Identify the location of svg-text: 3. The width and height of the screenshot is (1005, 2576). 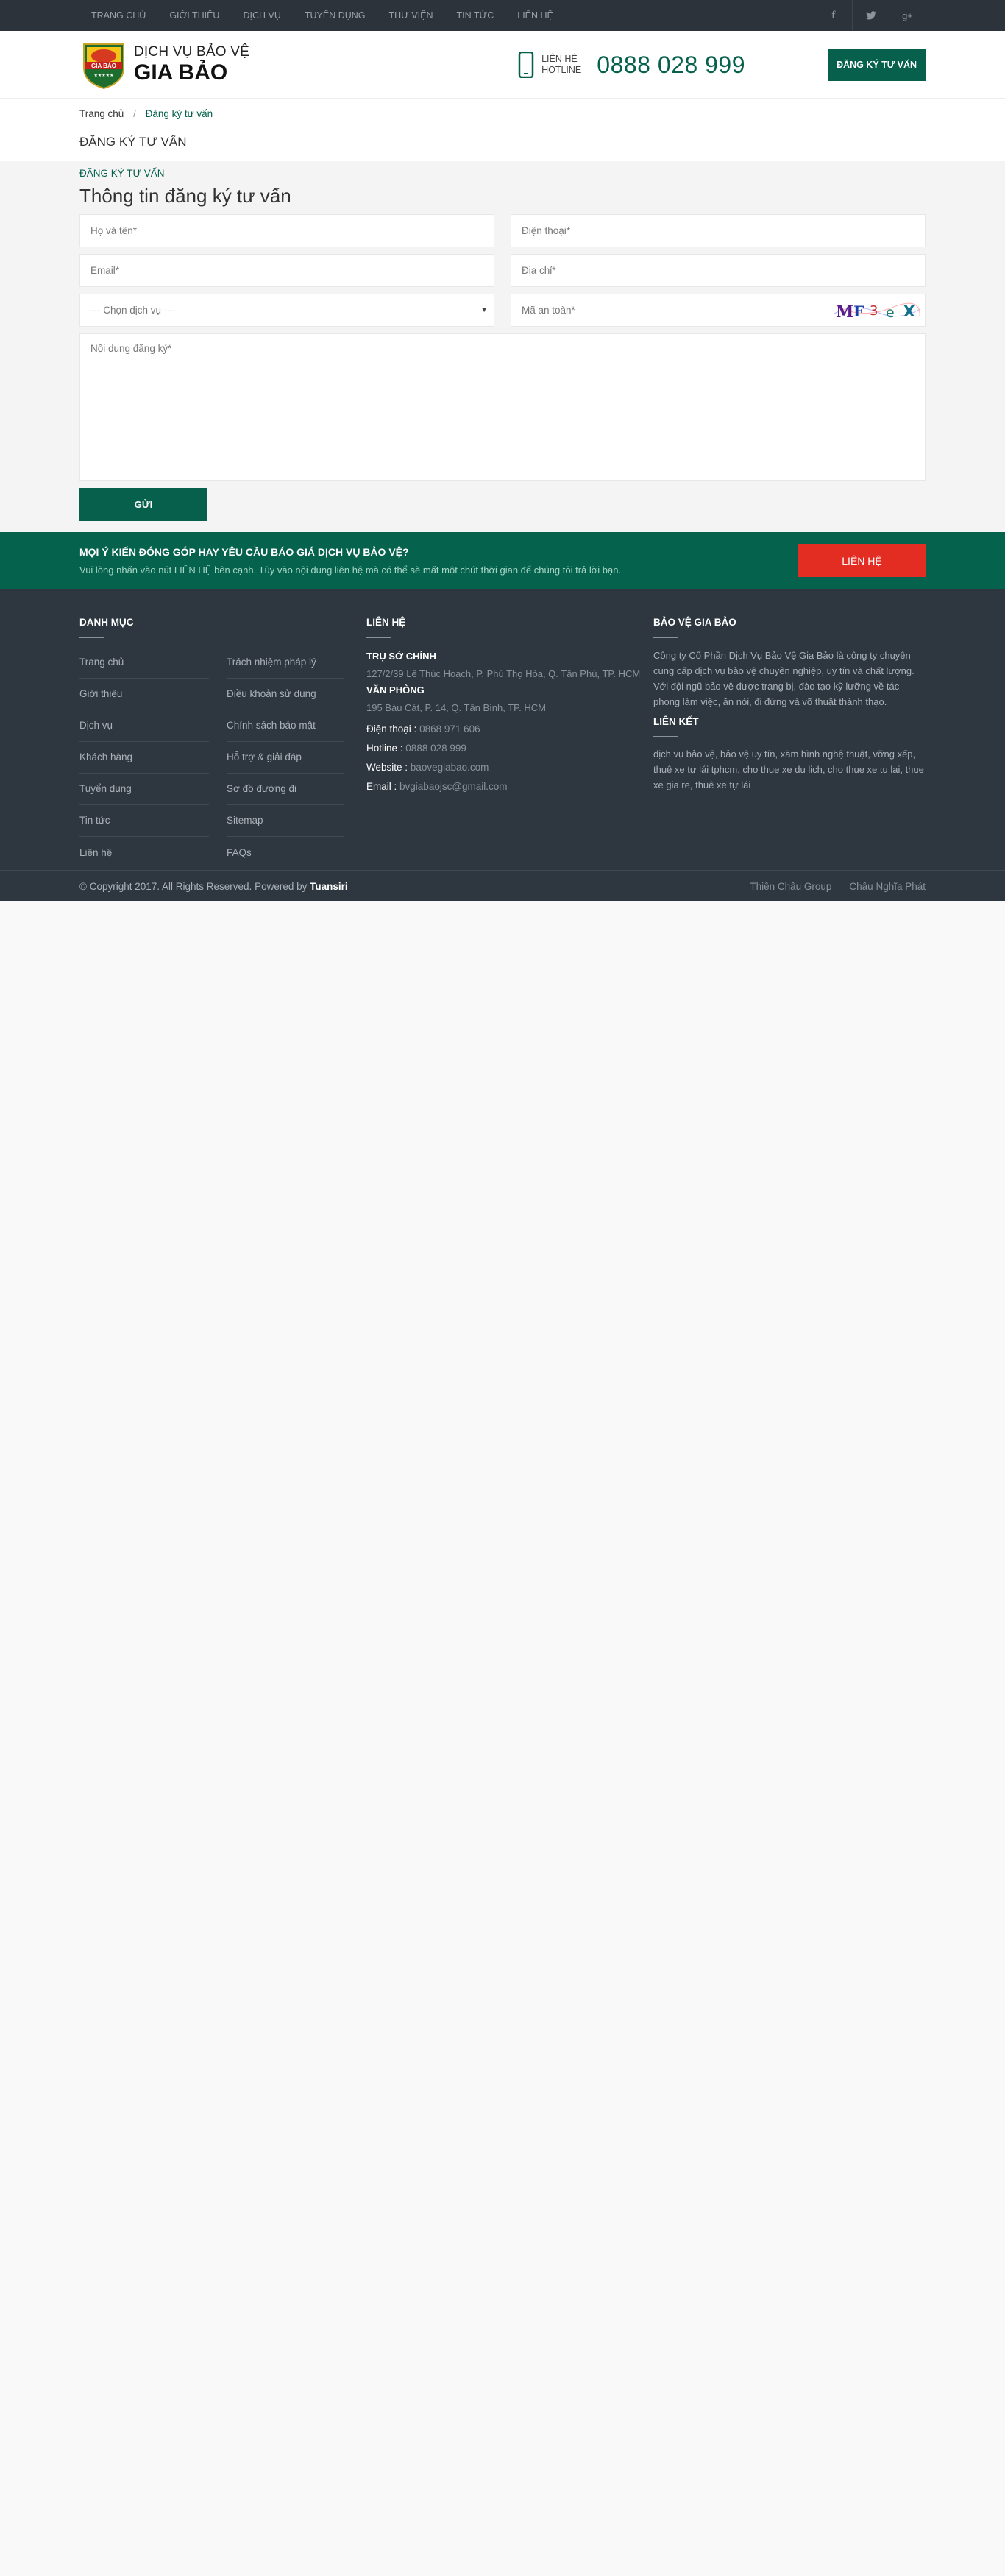
(874, 311).